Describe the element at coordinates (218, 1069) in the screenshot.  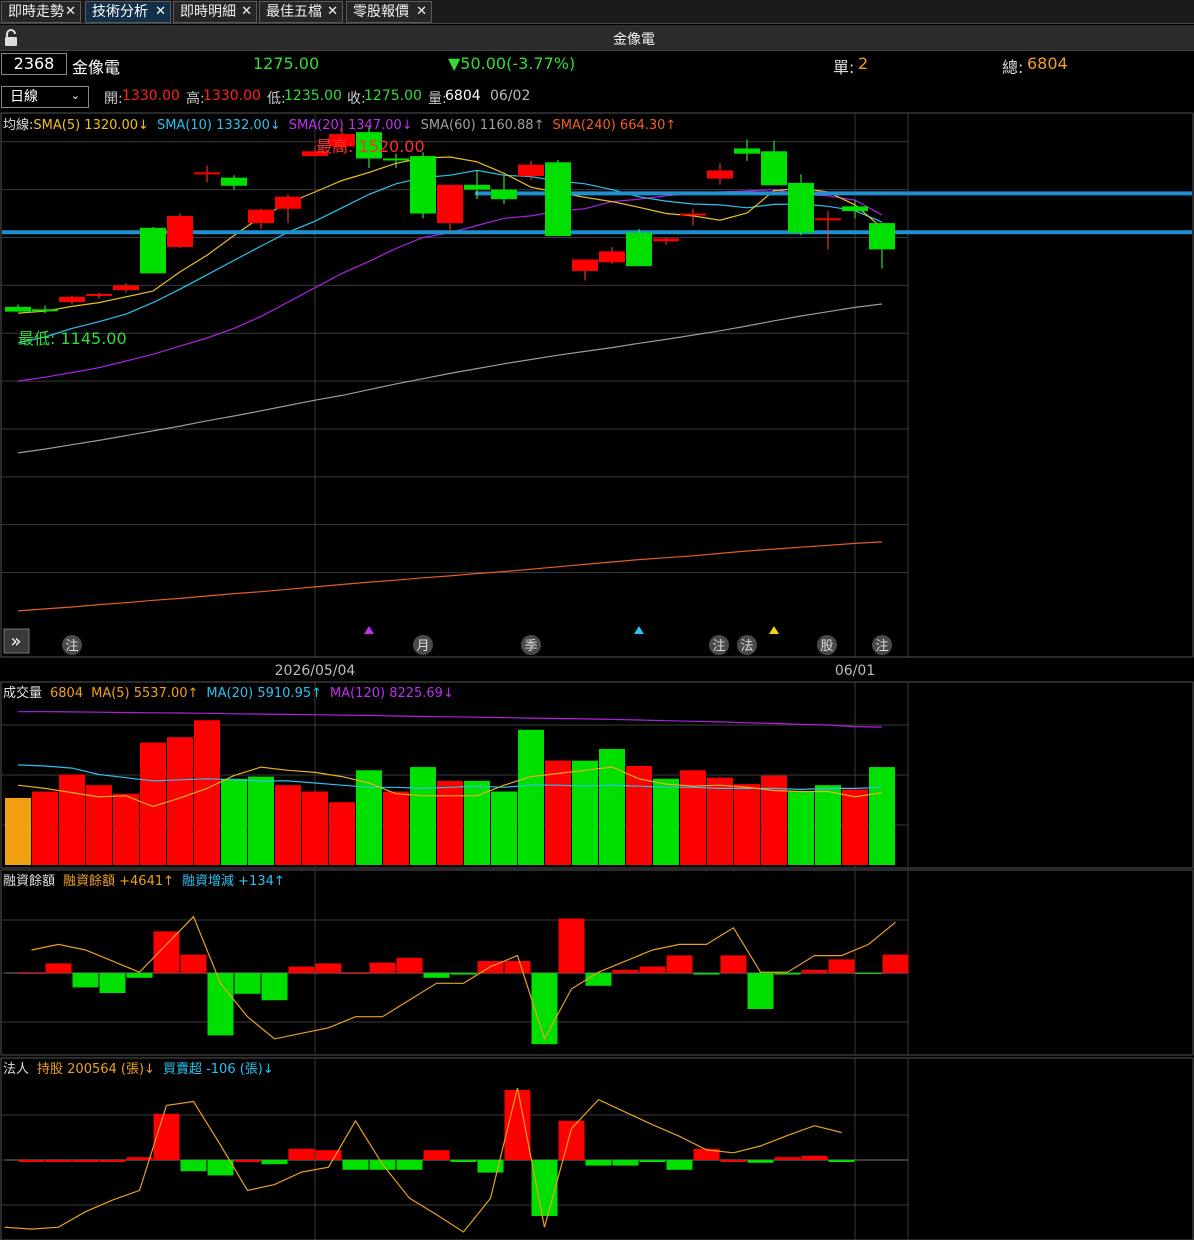
I see `institutional-legend-item: 買賣超 -106 (張)↓` at that location.